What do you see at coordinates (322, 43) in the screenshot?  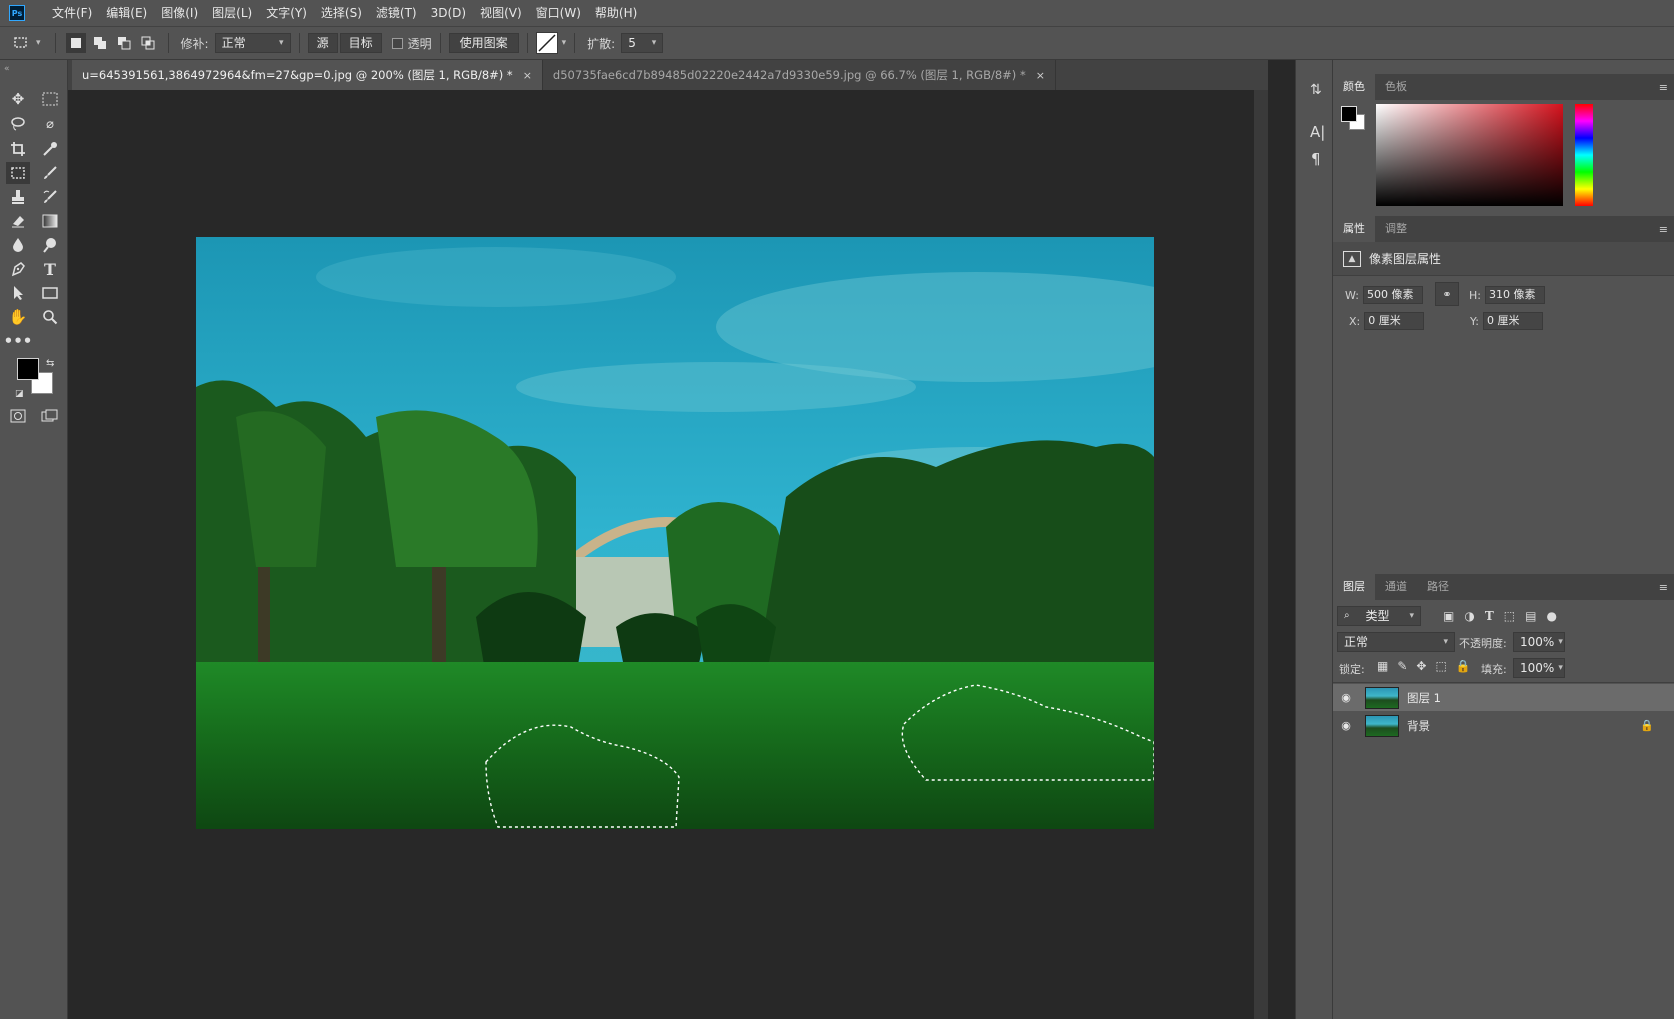 I see `source-button: 源` at bounding box center [322, 43].